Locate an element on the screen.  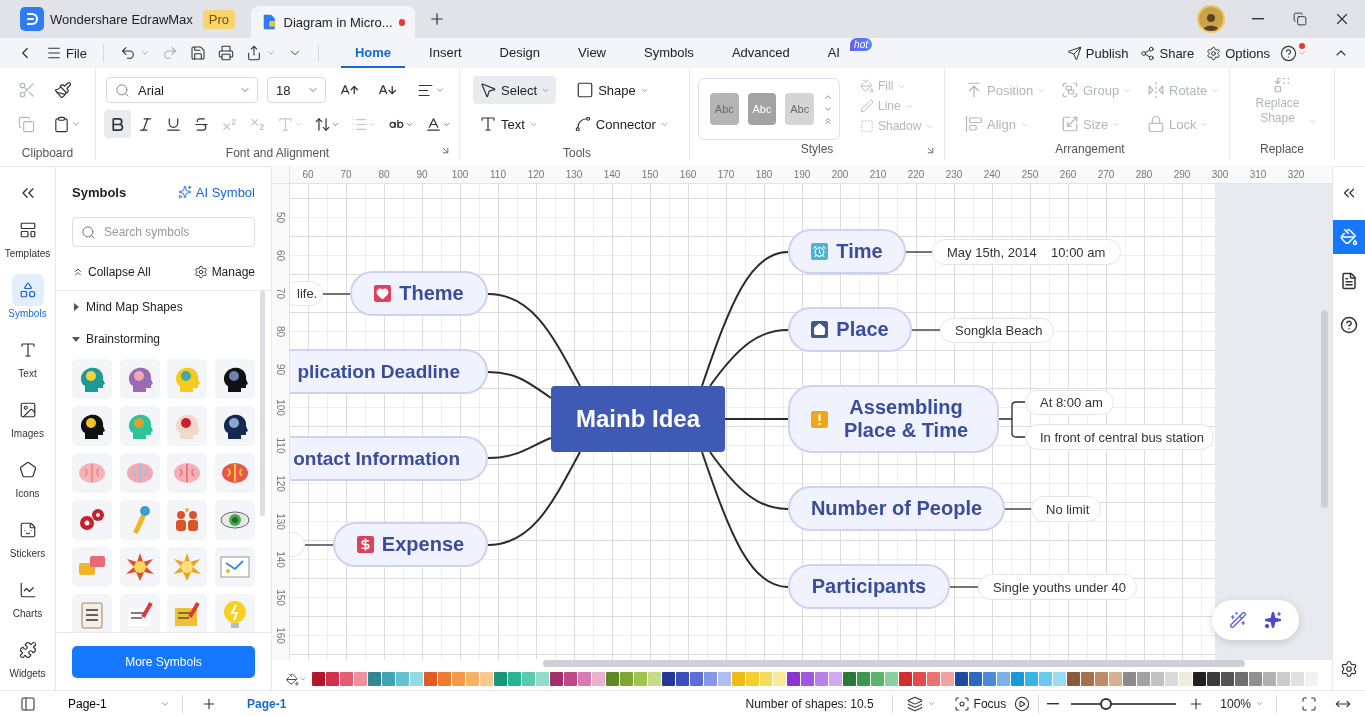
category-header: Mind Map Shapes is located at coordinates (163, 307).